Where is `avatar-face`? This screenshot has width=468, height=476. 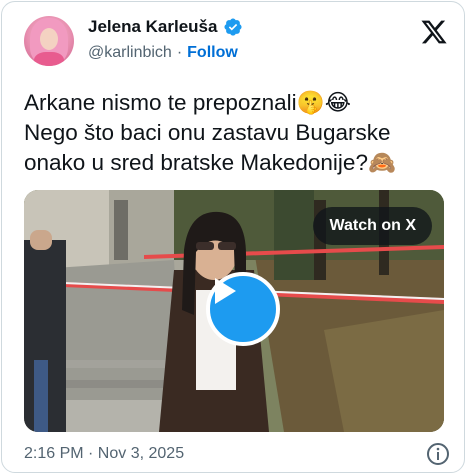 avatar-face is located at coordinates (49, 39).